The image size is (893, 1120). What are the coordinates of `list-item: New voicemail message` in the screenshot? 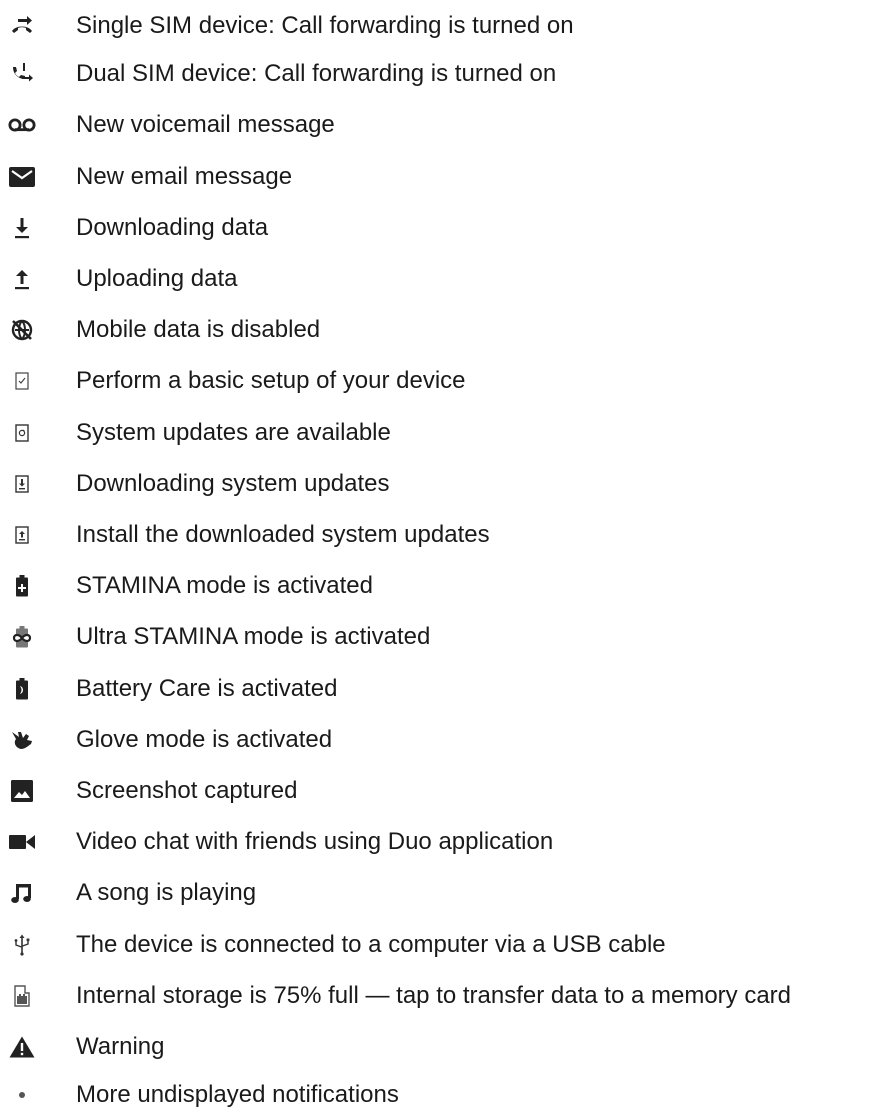 It's located at (446, 124).